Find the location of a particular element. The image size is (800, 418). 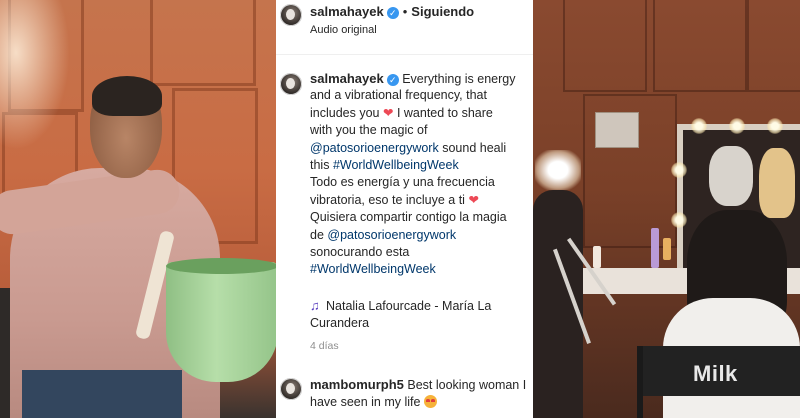

caption-username: salmahayek is located at coordinates (347, 78).